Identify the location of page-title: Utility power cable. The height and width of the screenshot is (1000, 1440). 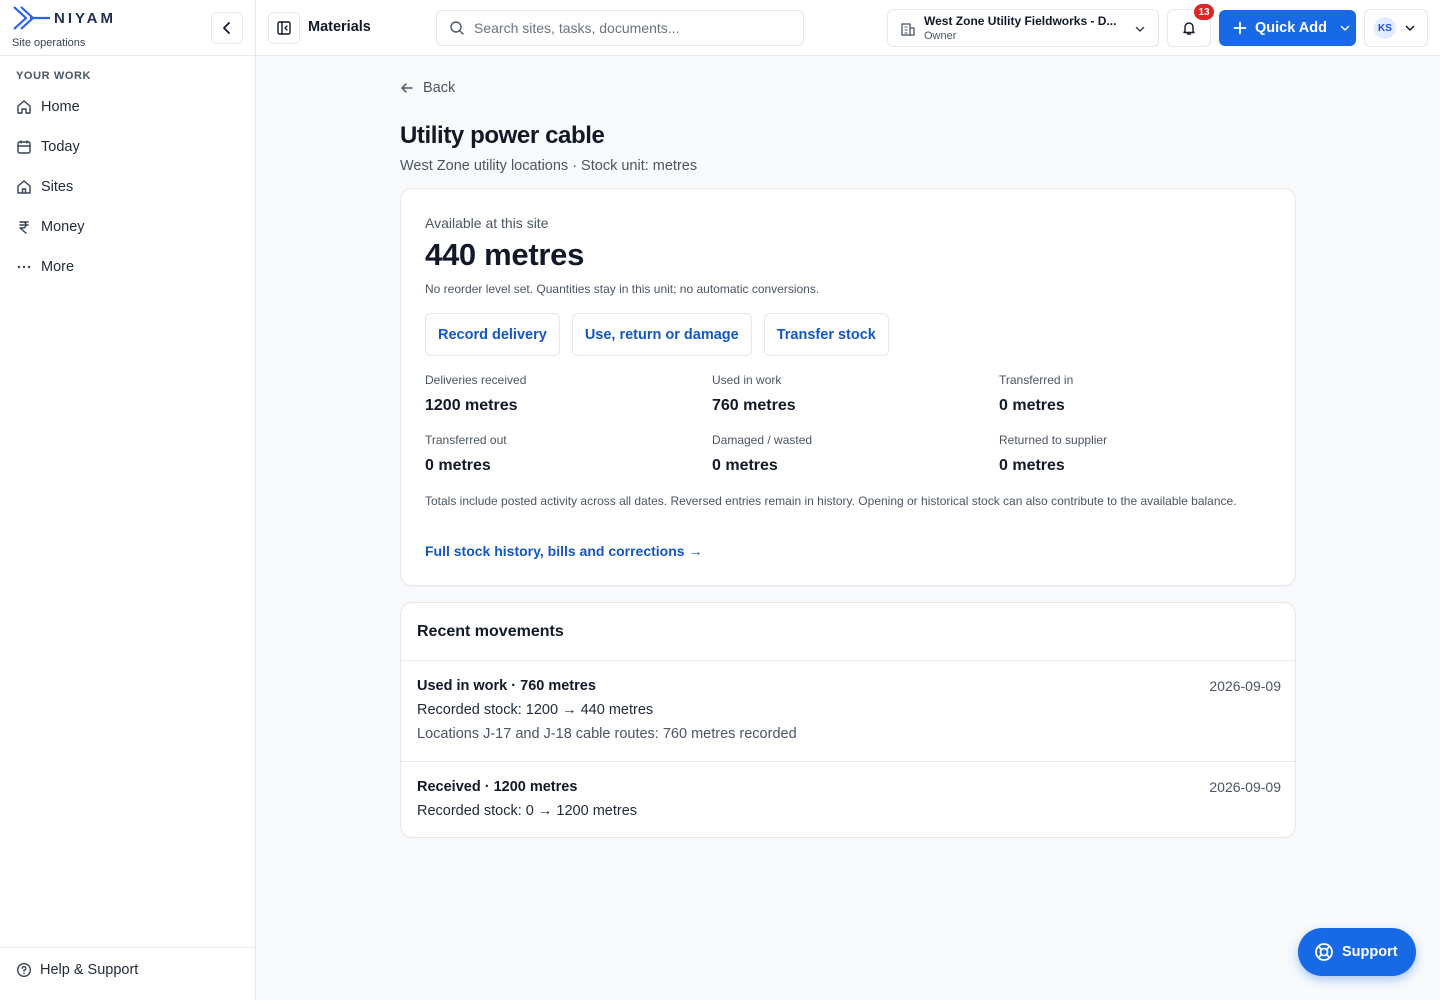
(502, 135).